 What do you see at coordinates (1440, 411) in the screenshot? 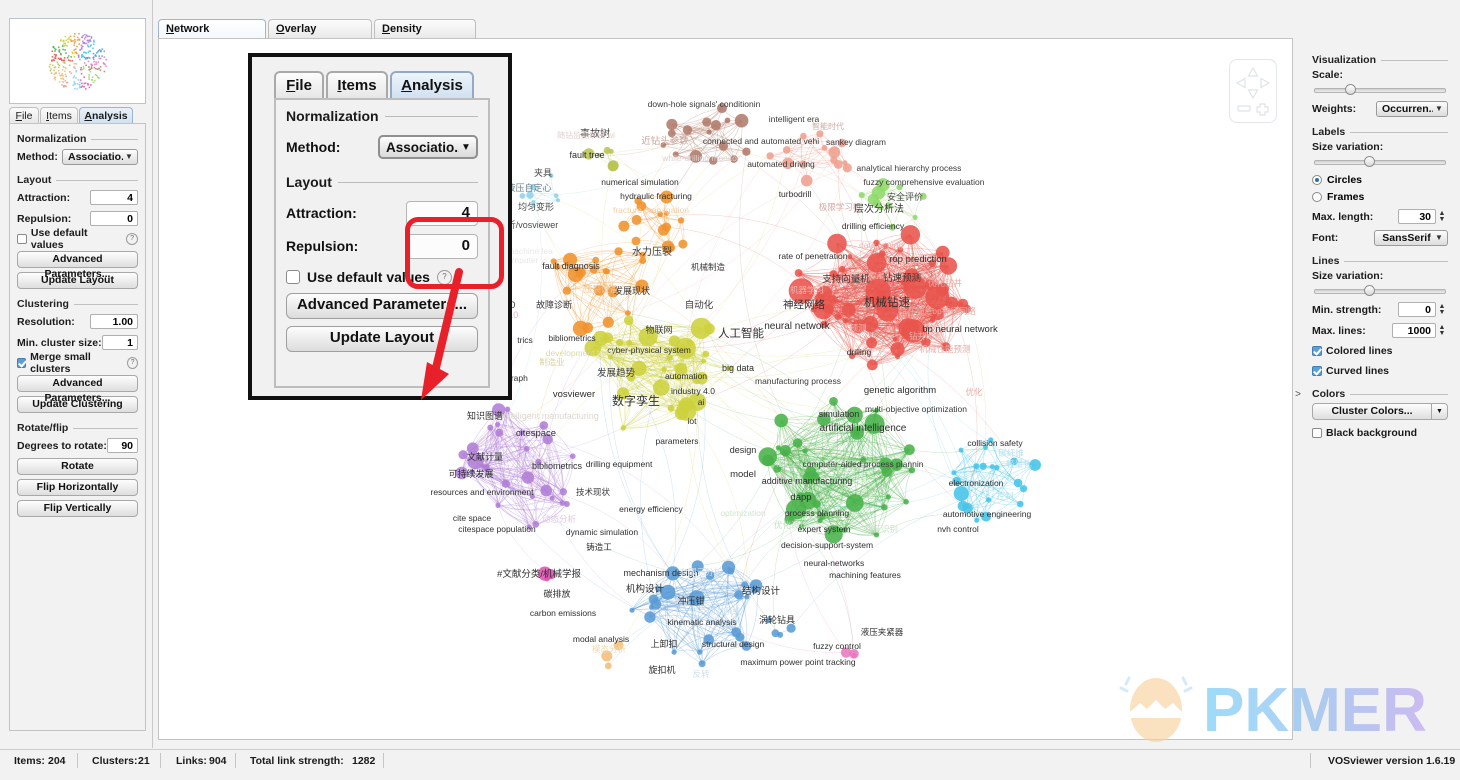
I see `cluster-colors-dropdown-arrow: ▼` at bounding box center [1440, 411].